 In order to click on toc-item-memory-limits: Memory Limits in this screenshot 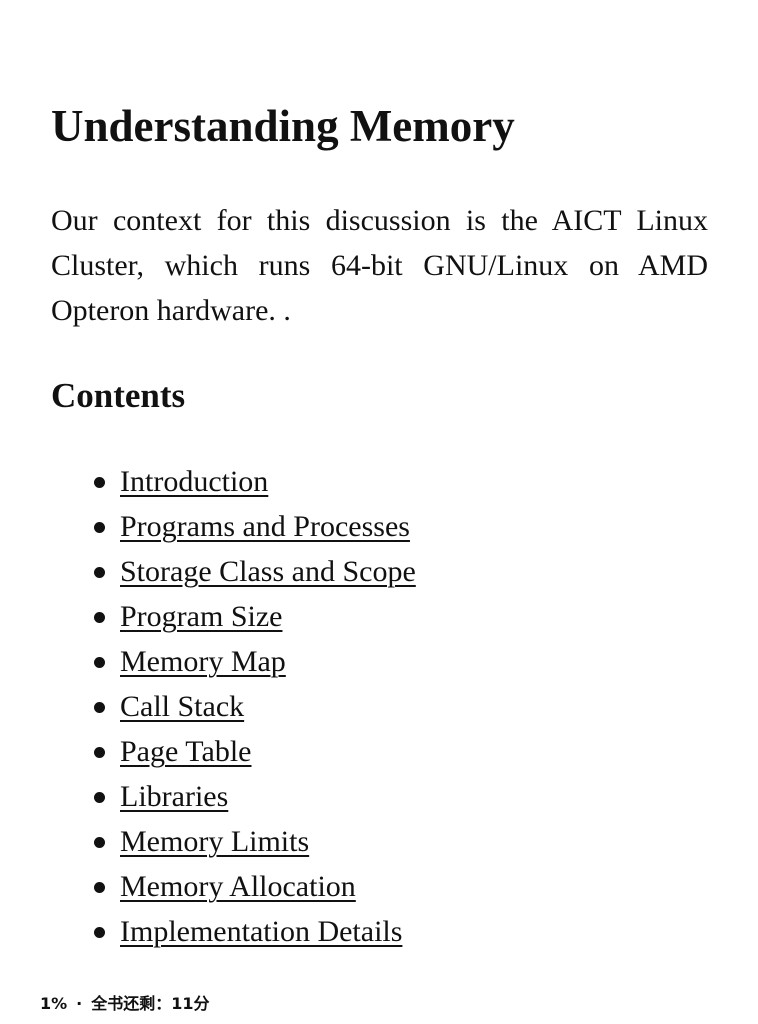, I will do `click(233, 841)`.